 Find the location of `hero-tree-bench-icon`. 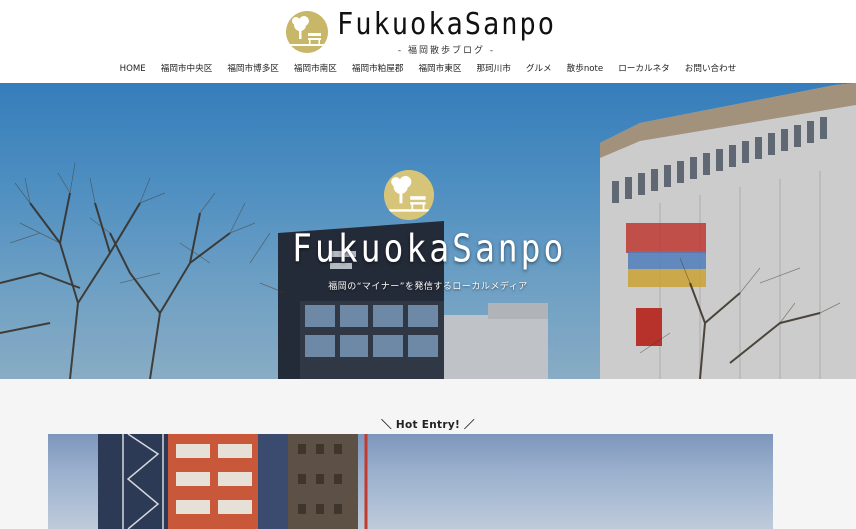

hero-tree-bench-icon is located at coordinates (409, 195).